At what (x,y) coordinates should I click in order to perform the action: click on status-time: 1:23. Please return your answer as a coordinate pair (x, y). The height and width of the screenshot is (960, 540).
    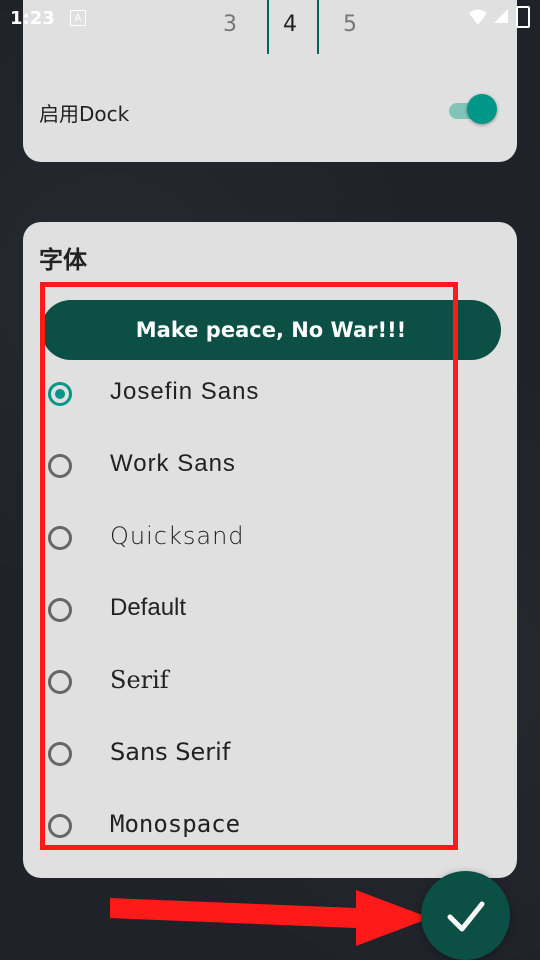
    Looking at the image, I should click on (32, 18).